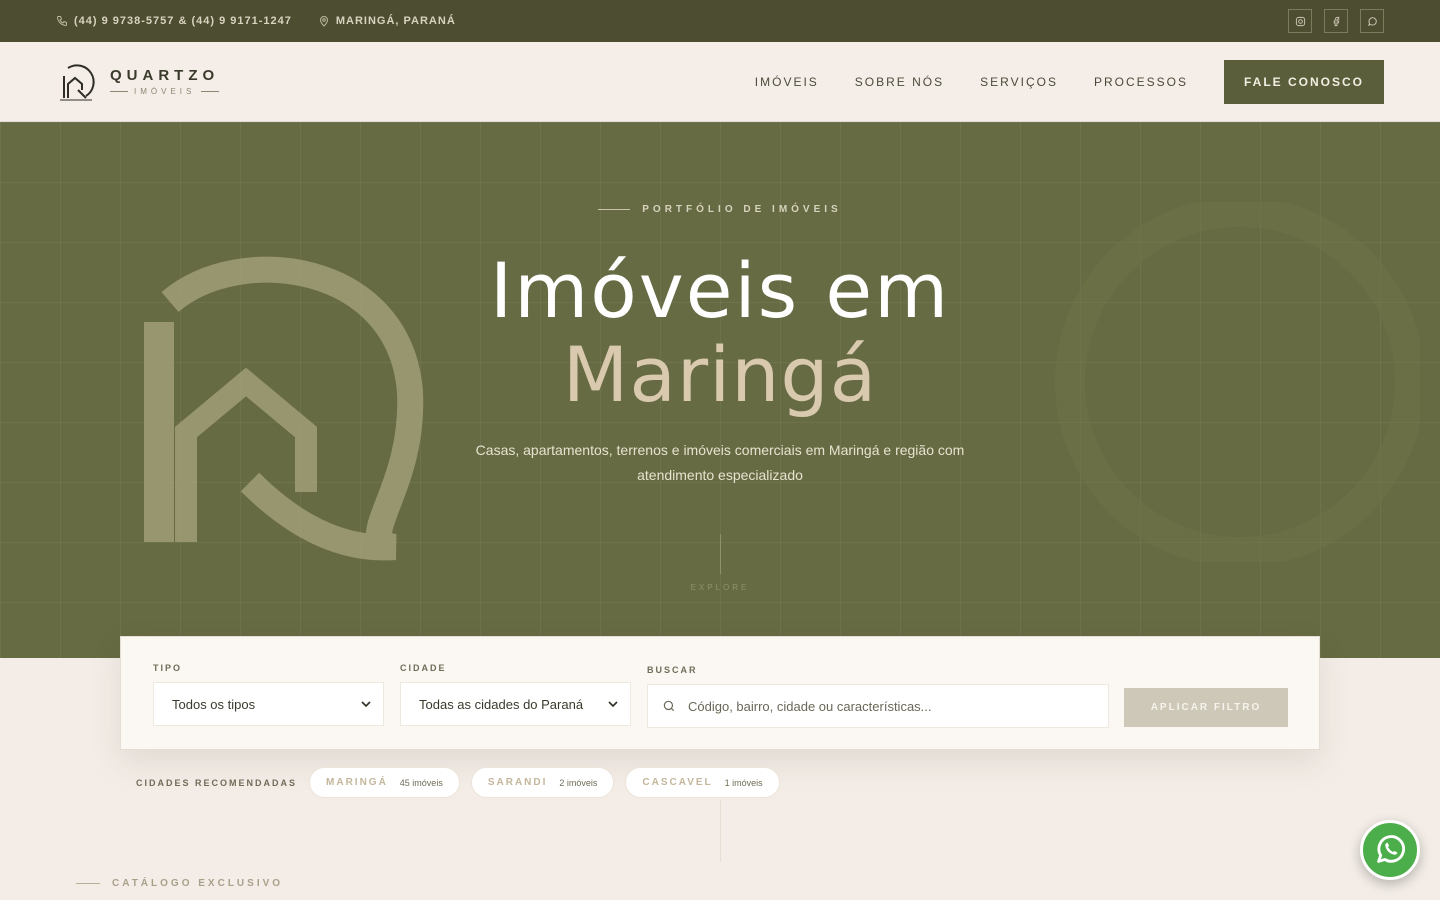 The width and height of the screenshot is (1440, 900). I want to click on city-count: 2 imóveis, so click(578, 782).